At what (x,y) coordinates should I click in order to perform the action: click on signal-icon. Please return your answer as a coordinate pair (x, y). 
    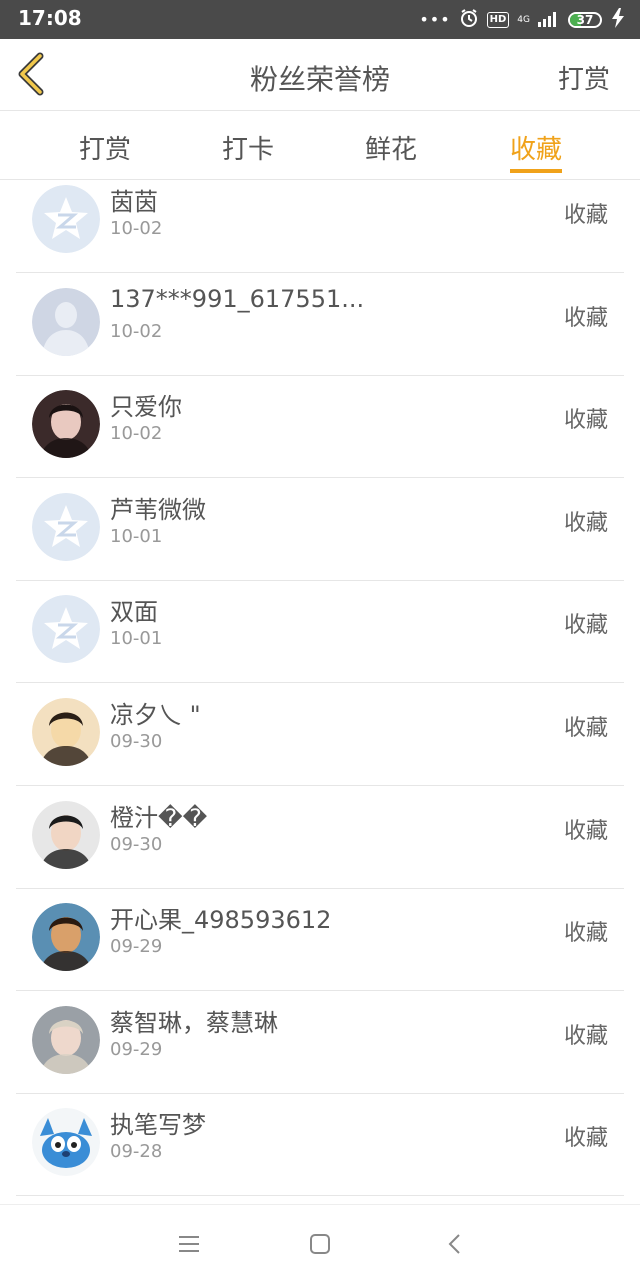
    Looking at the image, I should click on (549, 20).